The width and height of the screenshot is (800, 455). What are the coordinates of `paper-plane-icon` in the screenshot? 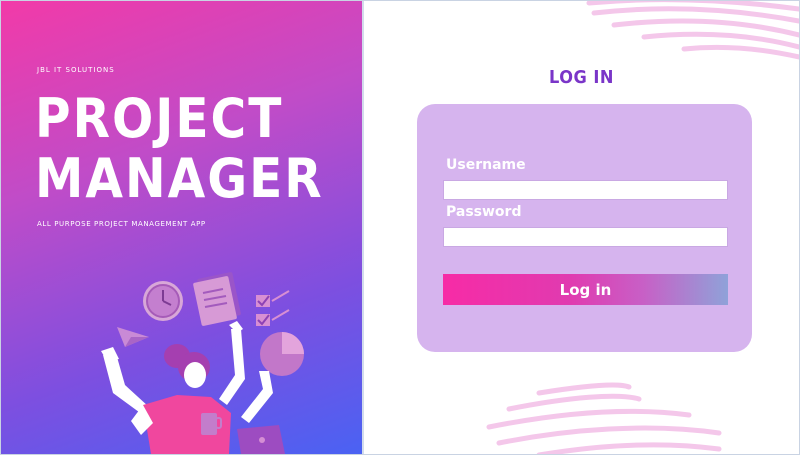 It's located at (133, 337).